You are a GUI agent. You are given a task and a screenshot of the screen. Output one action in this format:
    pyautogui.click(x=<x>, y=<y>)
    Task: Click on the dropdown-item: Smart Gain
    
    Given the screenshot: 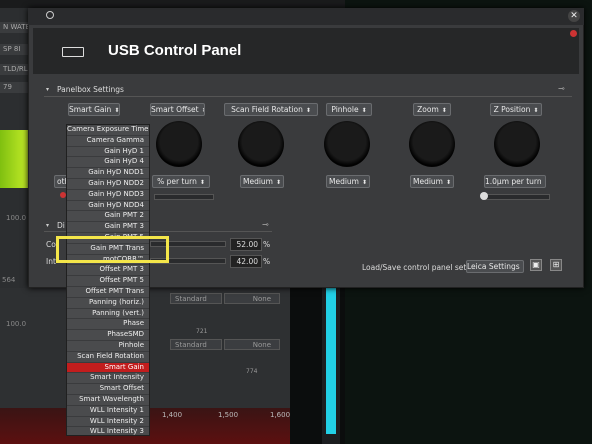 What is the action you would take?
    pyautogui.click(x=108, y=368)
    